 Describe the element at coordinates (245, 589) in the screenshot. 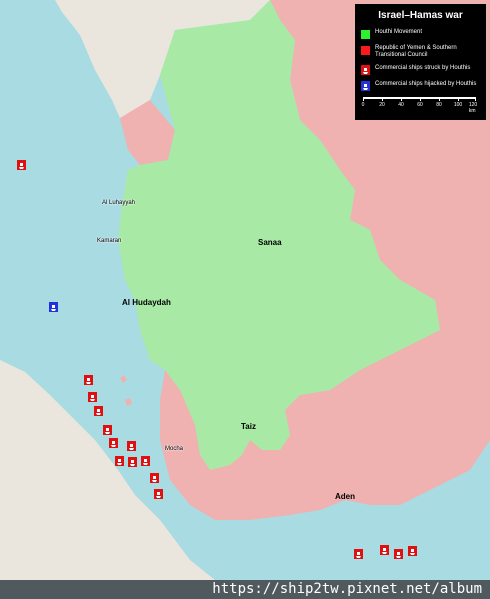

I see `watermark-url: https://ship2tw.pixnet.net/album` at that location.